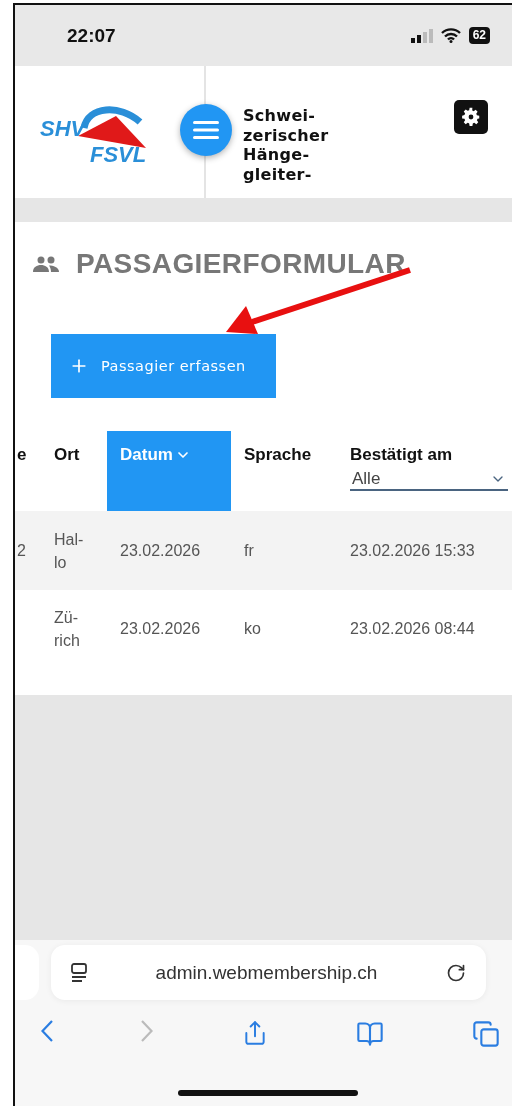 Image resolution: width=512 pixels, height=1106 pixels. I want to click on bookmarks-button, so click(369, 1034).